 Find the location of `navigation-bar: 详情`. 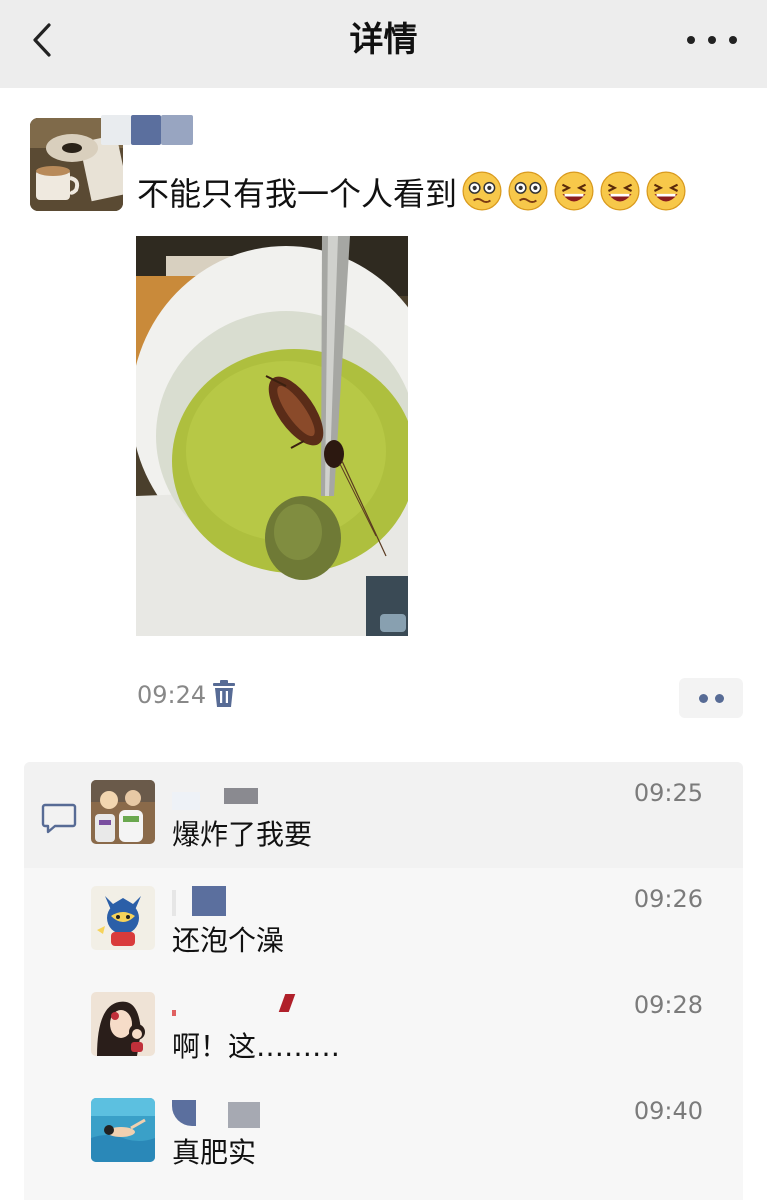

navigation-bar: 详情 is located at coordinates (383, 44).